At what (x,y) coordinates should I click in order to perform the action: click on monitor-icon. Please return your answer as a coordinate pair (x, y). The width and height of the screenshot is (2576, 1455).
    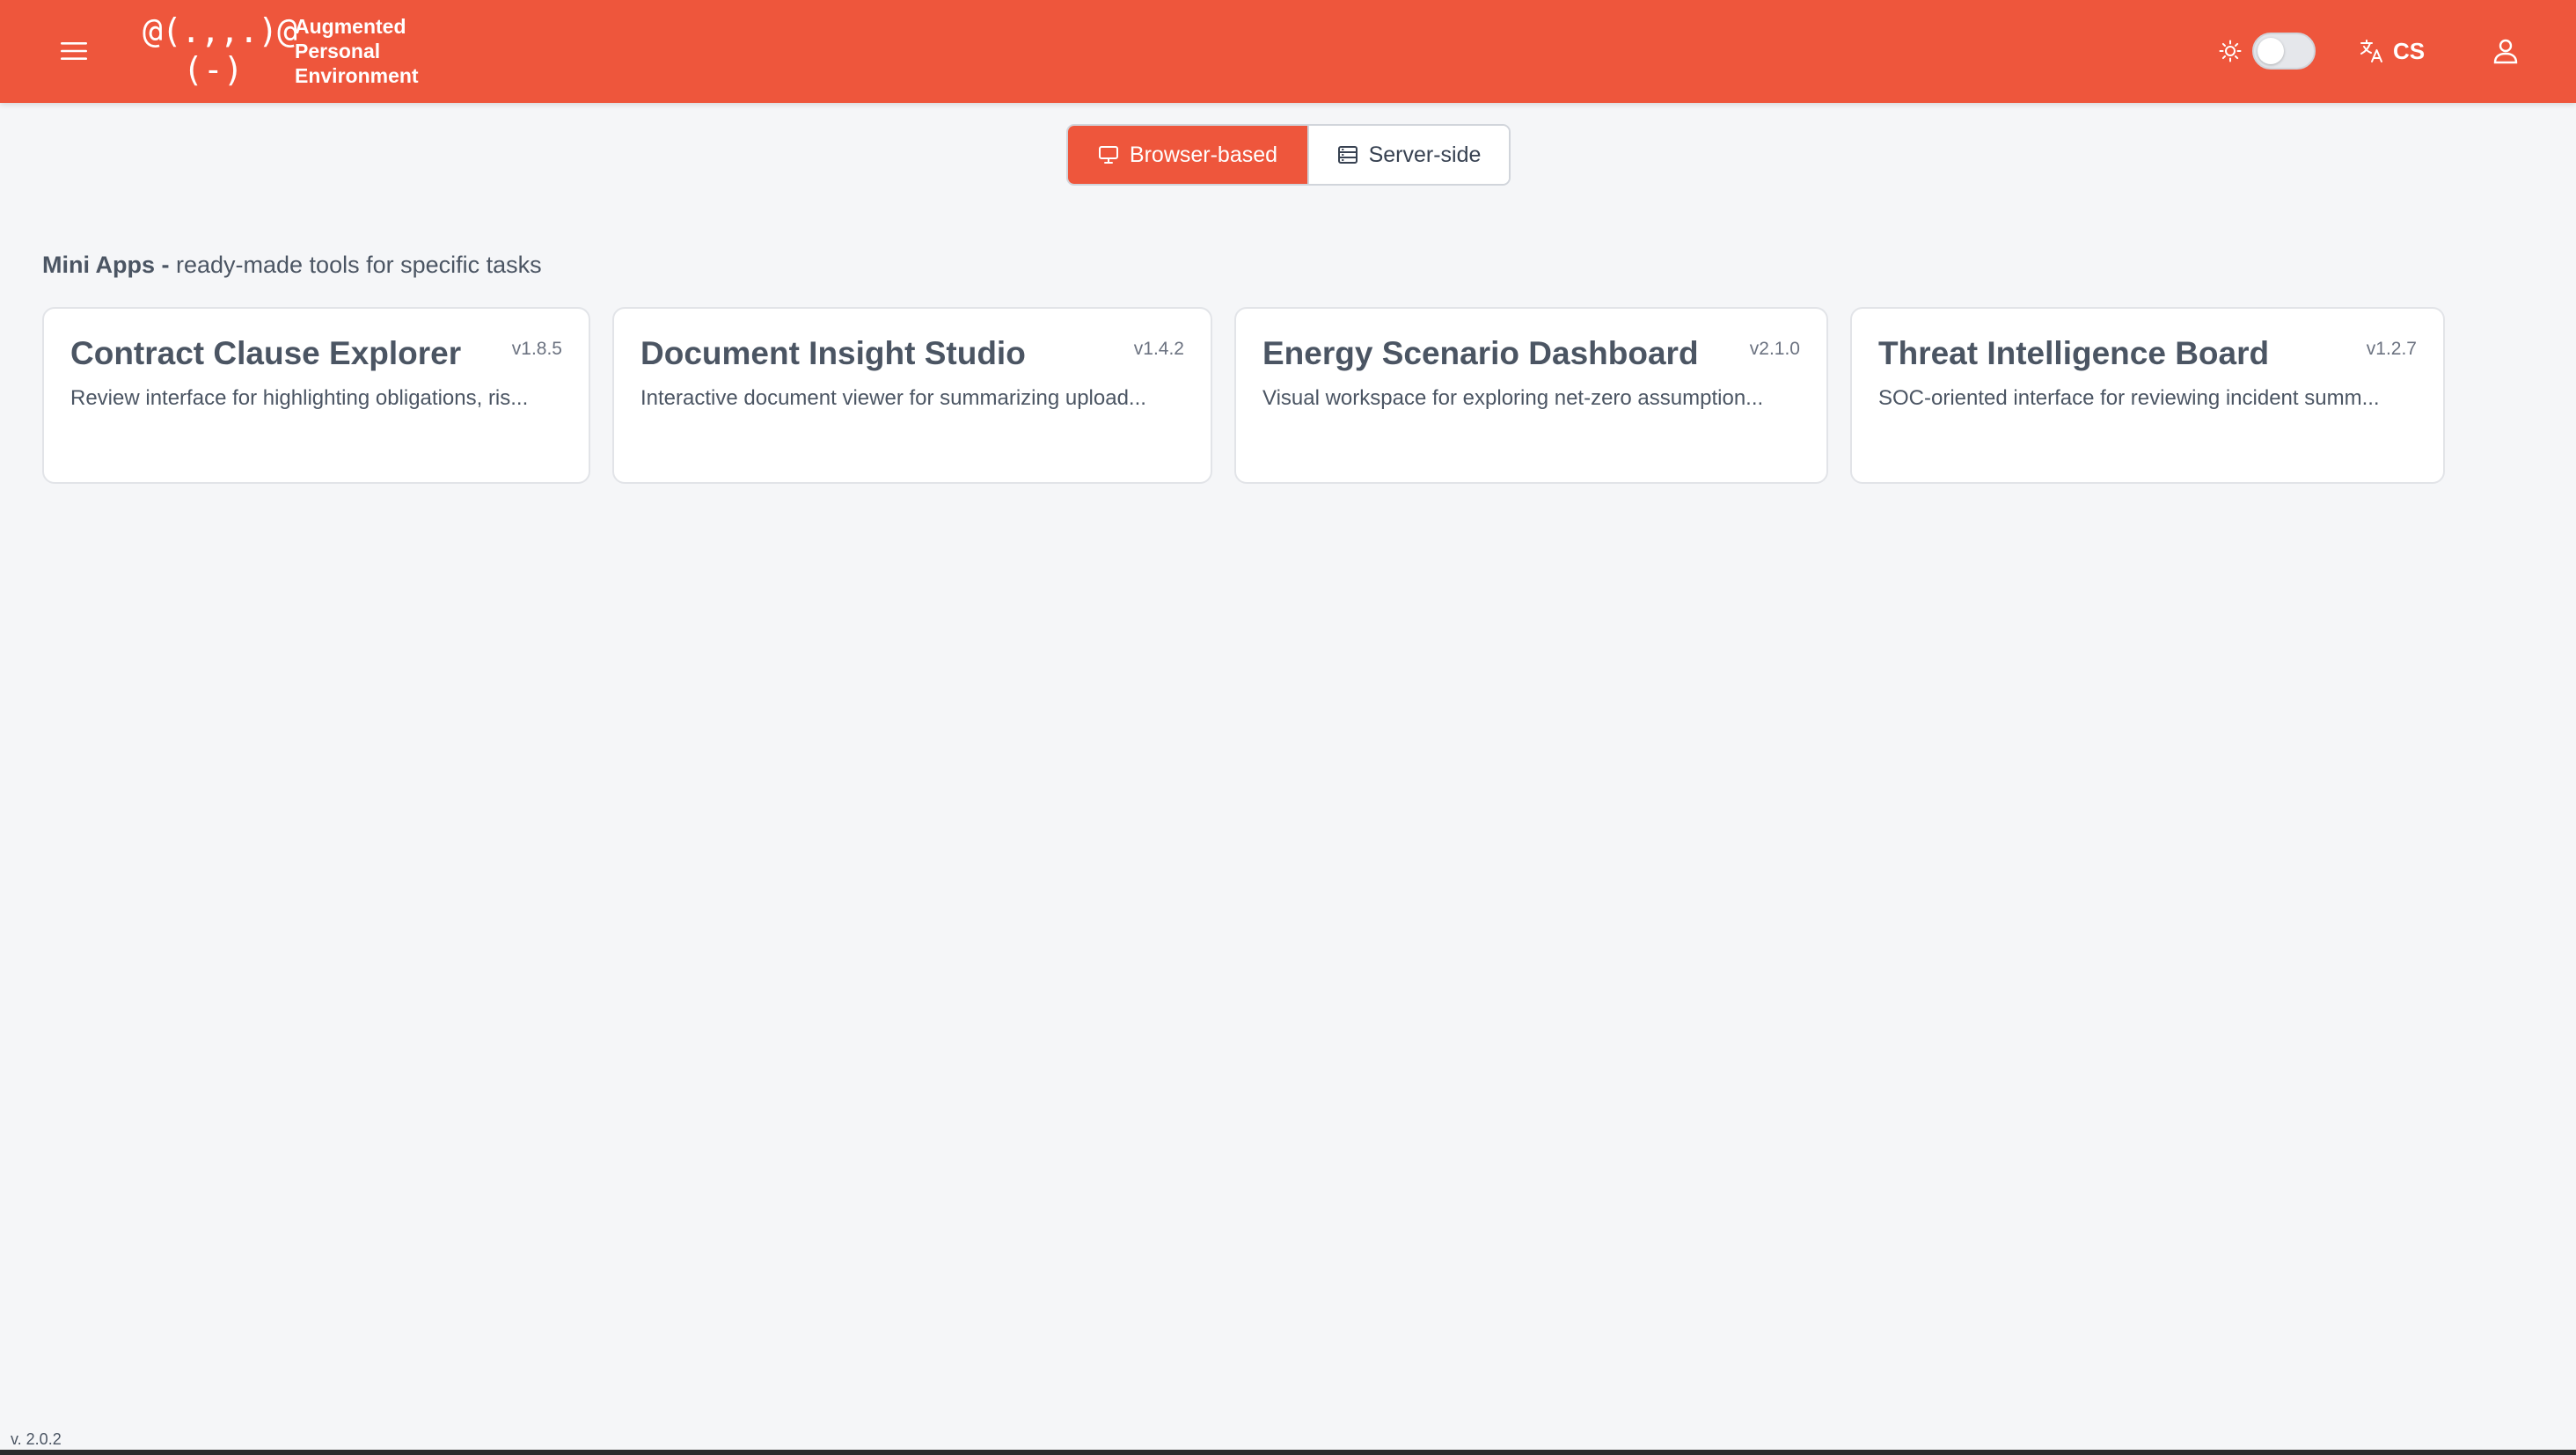
    Looking at the image, I should click on (1108, 155).